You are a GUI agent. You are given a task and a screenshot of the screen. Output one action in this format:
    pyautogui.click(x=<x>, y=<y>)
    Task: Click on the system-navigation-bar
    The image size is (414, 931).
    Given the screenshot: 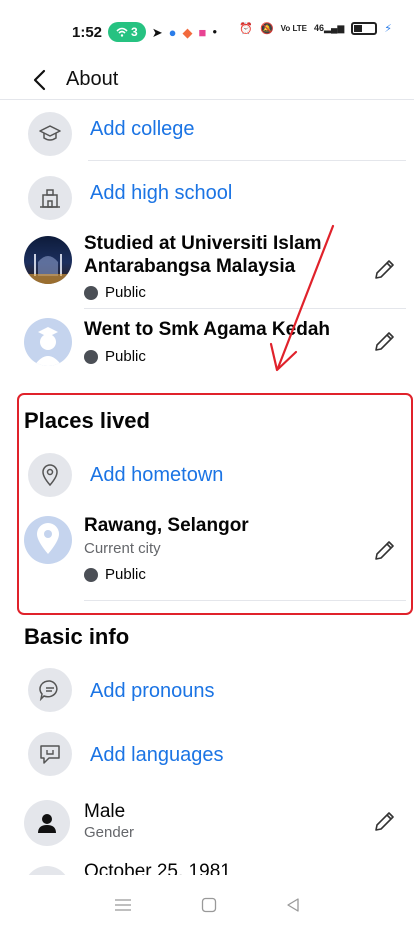 What is the action you would take?
    pyautogui.click(x=207, y=907)
    